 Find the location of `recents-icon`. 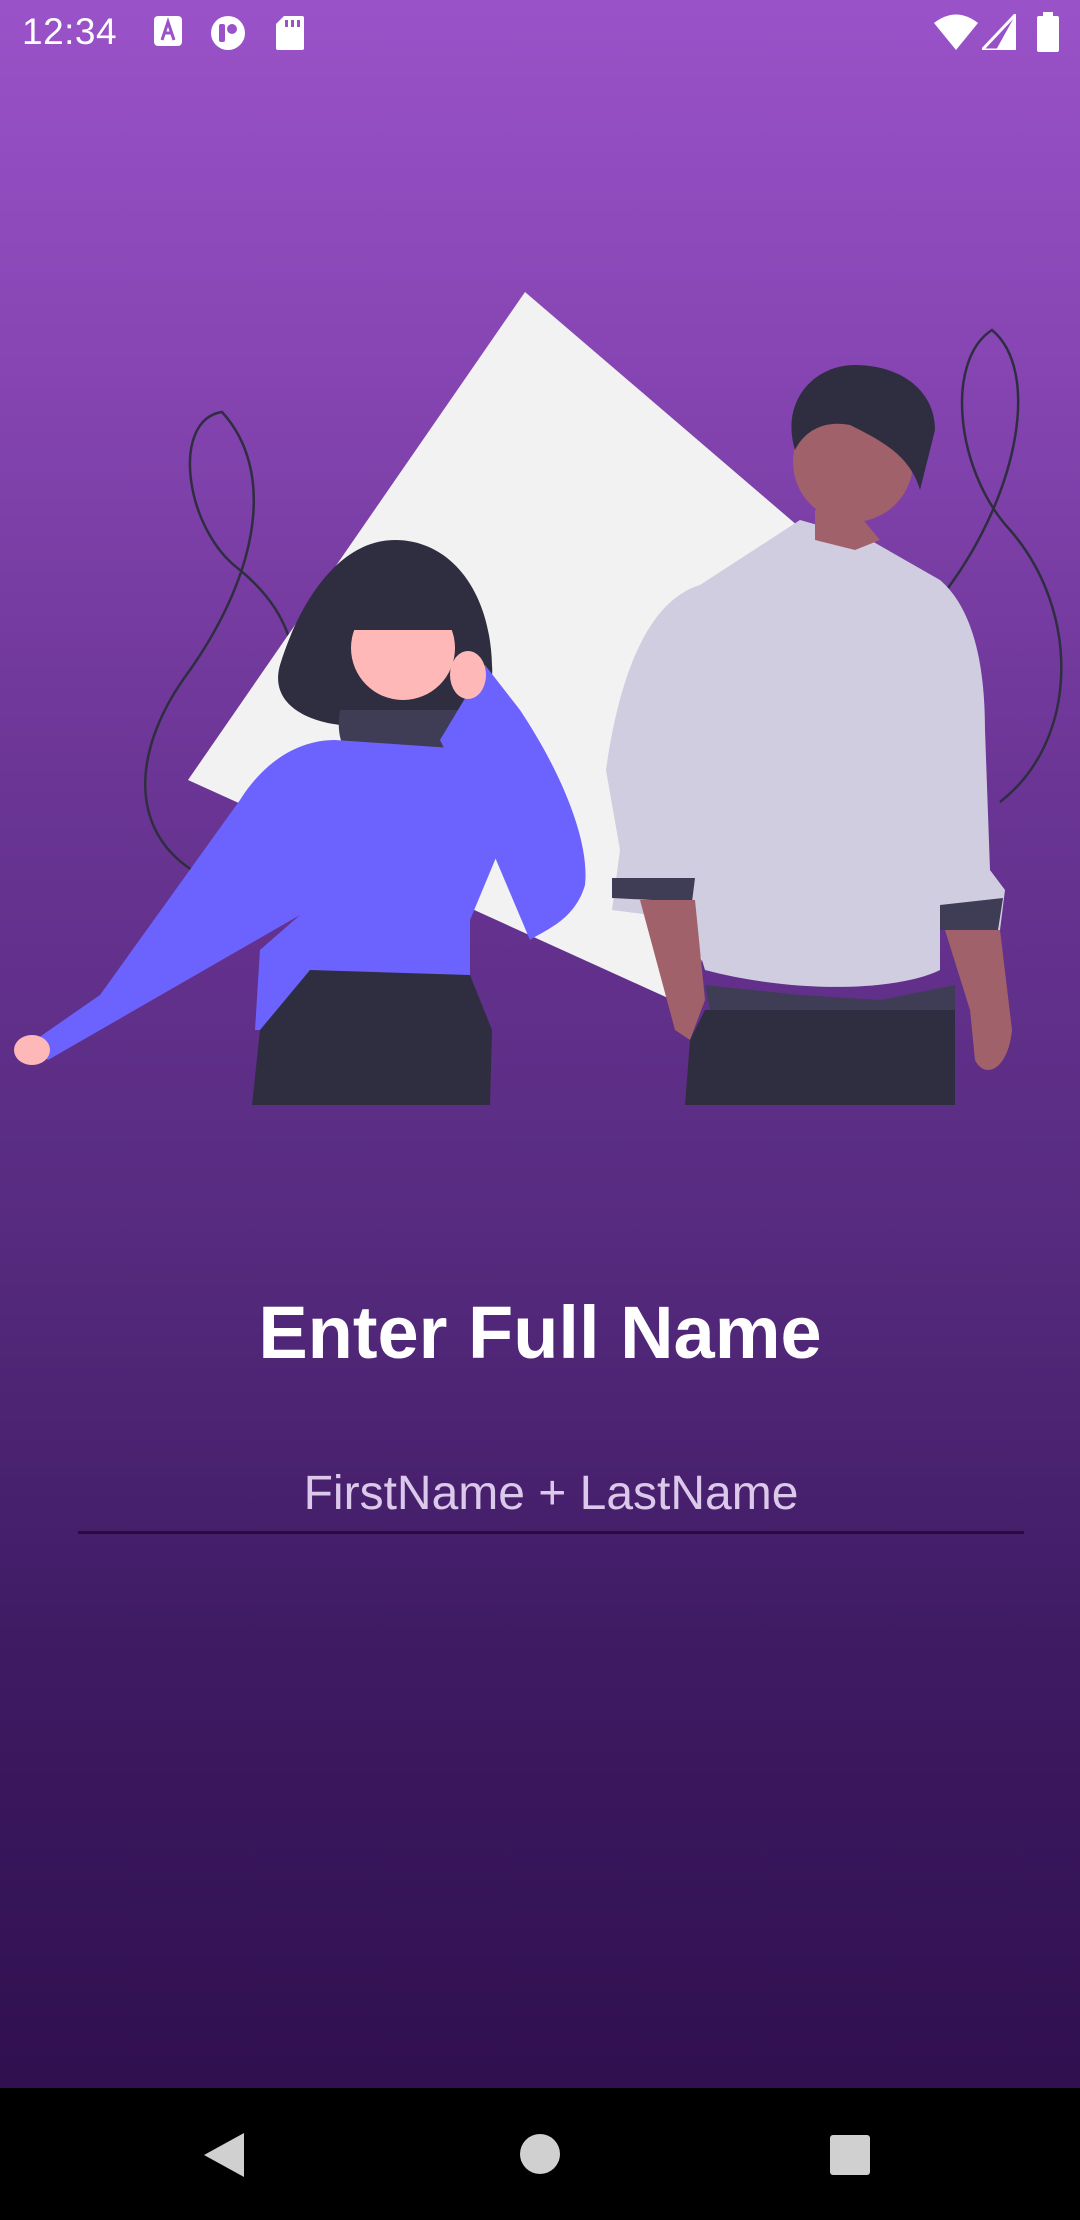

recents-icon is located at coordinates (850, 2157).